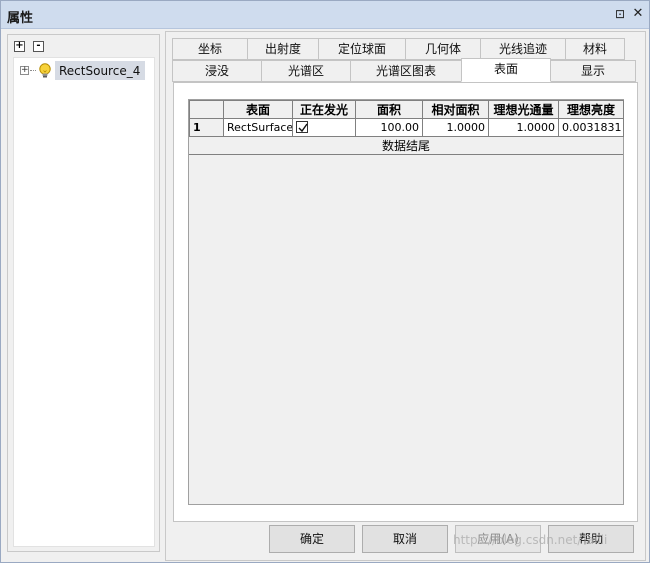  What do you see at coordinates (206, 127) in the screenshot?
I see `row-index: 1` at bounding box center [206, 127].